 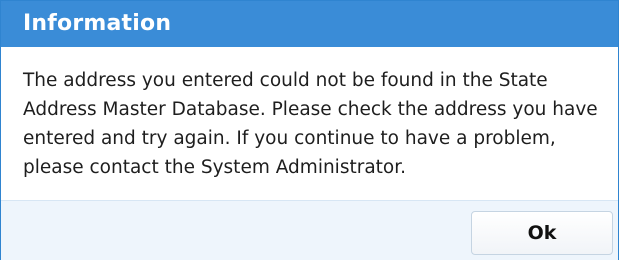 I want to click on dialog-title: Information, so click(x=97, y=23).